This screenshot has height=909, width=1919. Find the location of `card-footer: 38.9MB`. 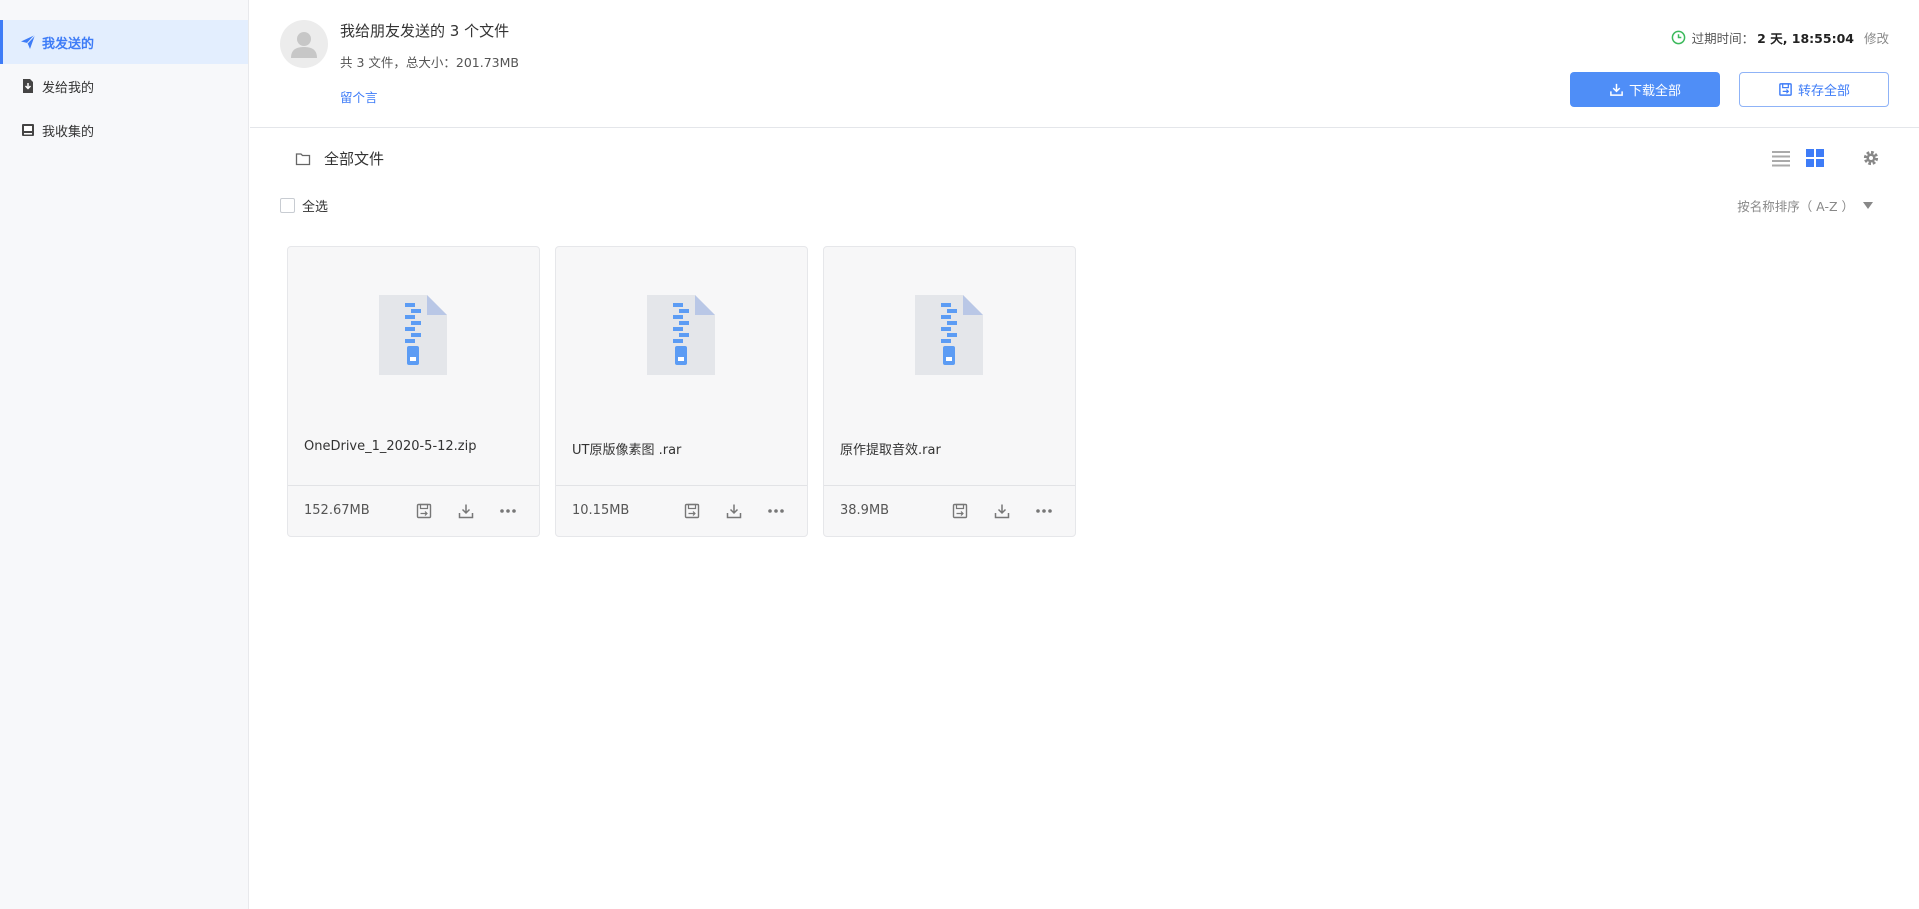

card-footer: 38.9MB is located at coordinates (949, 510).